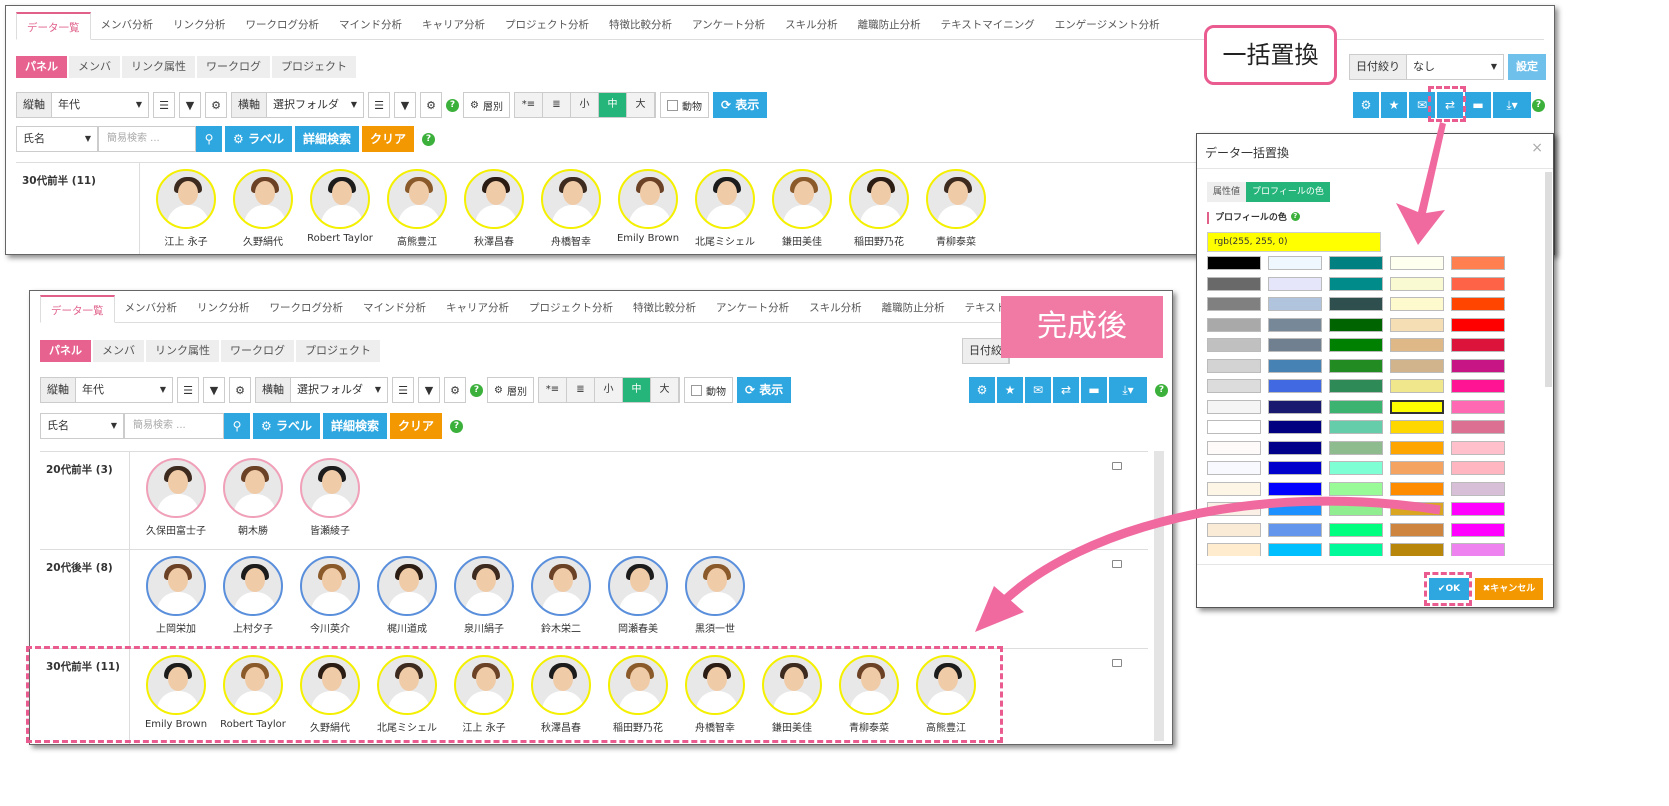 Image resolution: width=1669 pixels, height=806 pixels. What do you see at coordinates (811, 25) in the screenshot?
I see `tab-9: スキル分析` at bounding box center [811, 25].